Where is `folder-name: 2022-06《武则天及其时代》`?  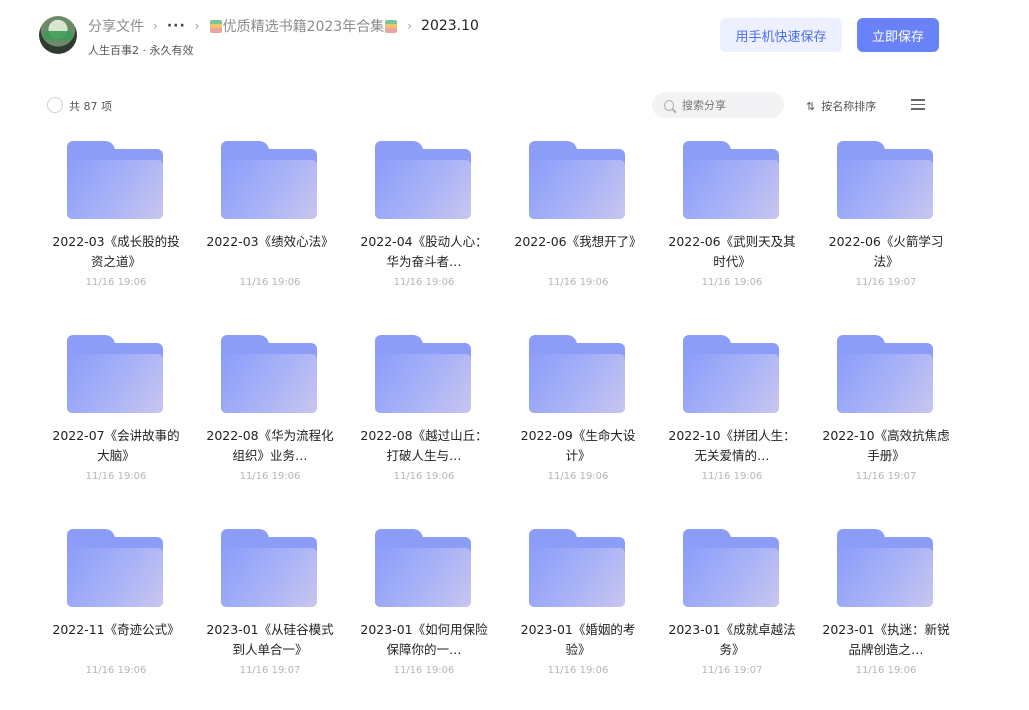
folder-name: 2022-06《武则天及其时代》 is located at coordinates (732, 251).